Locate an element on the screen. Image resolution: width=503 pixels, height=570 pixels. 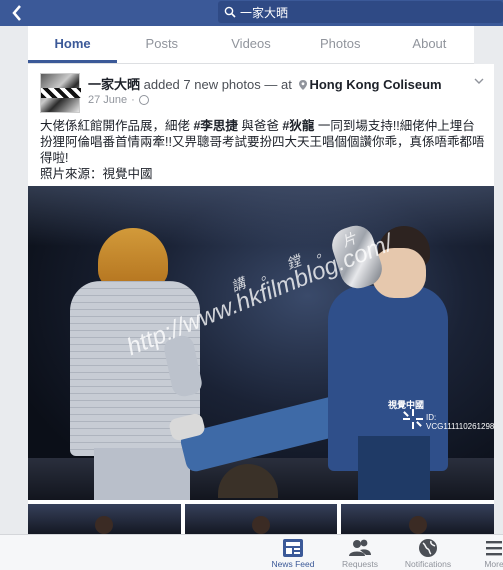
vcg-flower-icon is located at coordinates (413, 419).